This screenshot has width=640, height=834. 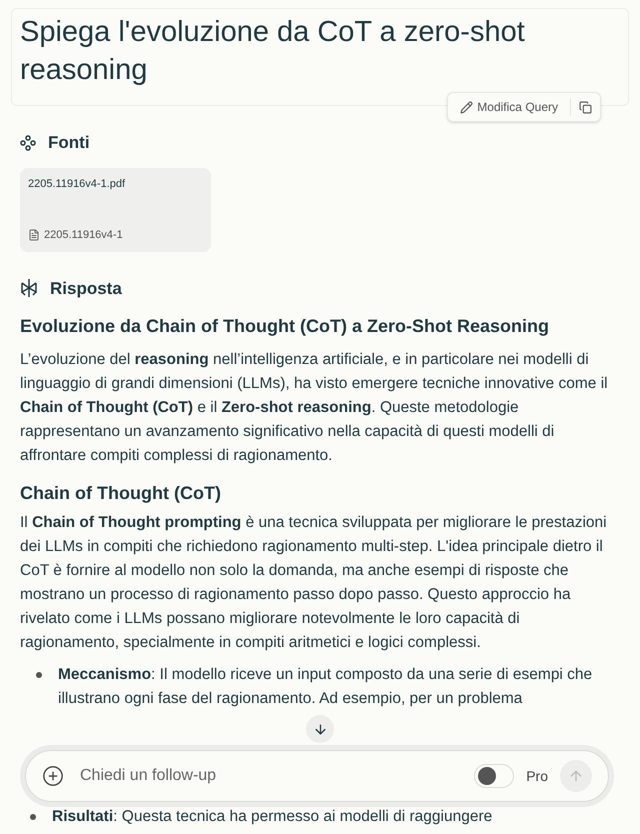 What do you see at coordinates (77, 184) in the screenshot?
I see `source-title: 2205.11916v4-1.pdf` at bounding box center [77, 184].